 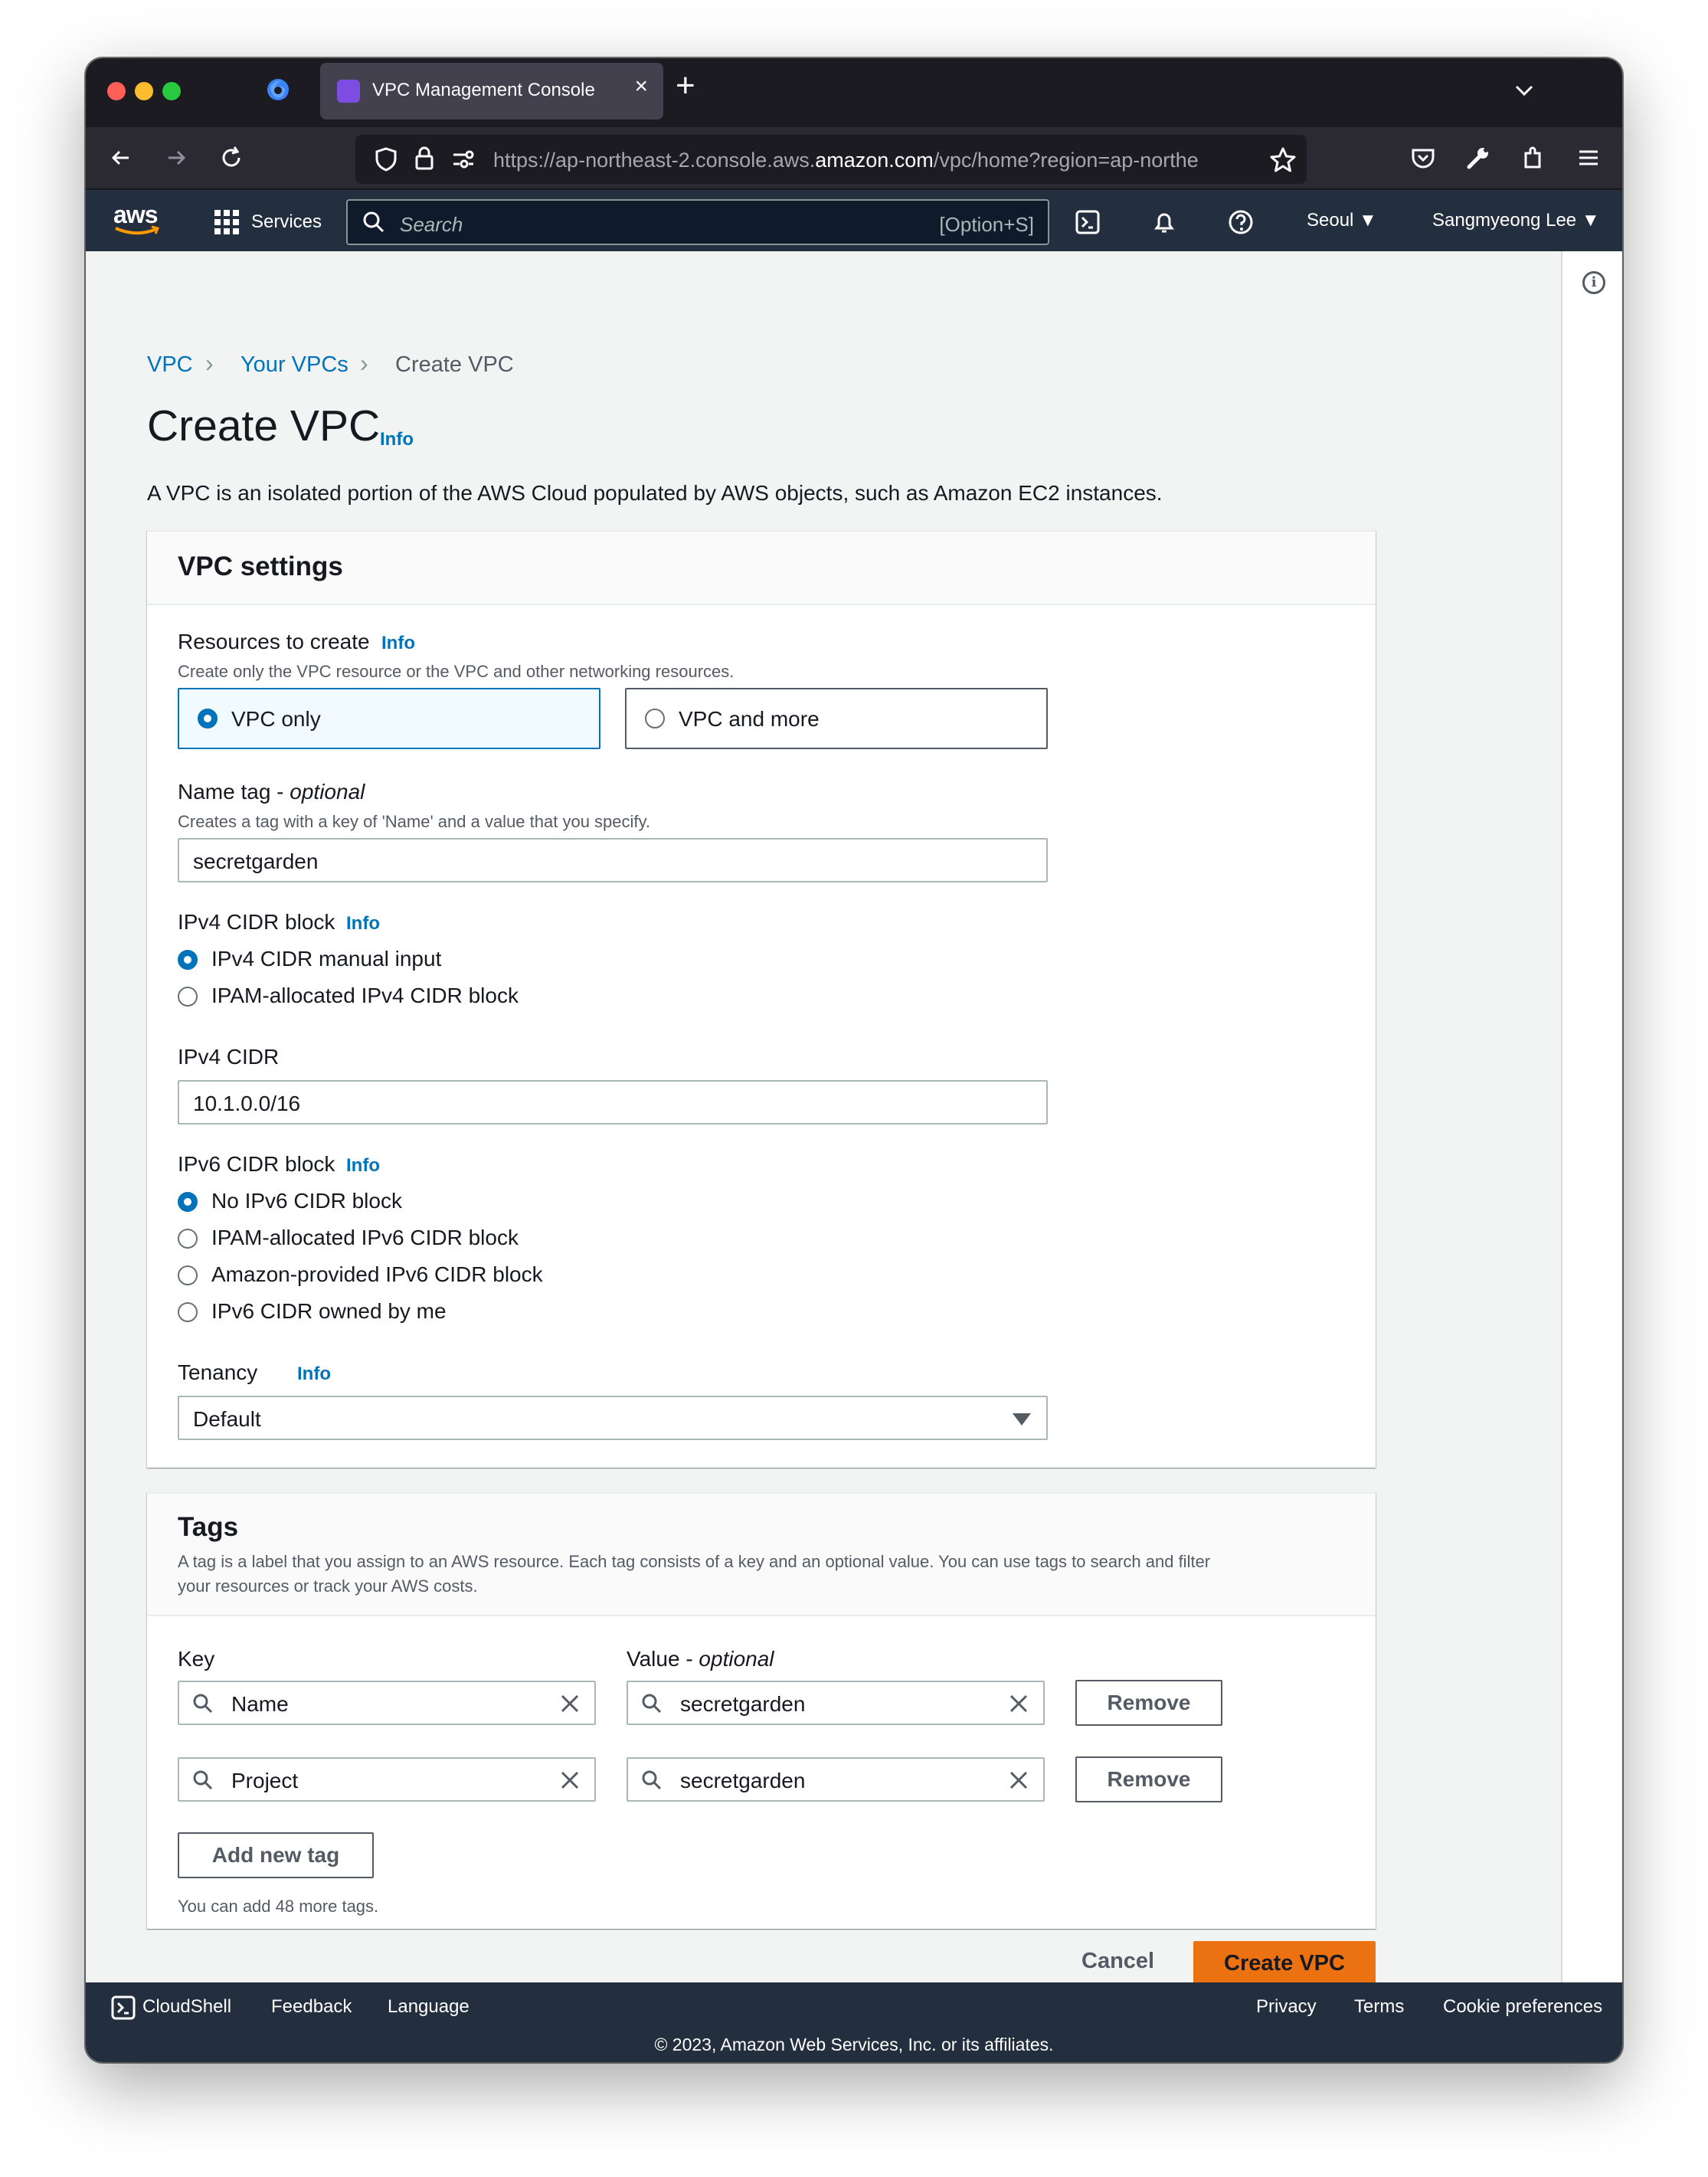 What do you see at coordinates (363, 1166) in the screenshot?
I see `ipv6-block-info-link: Info` at bounding box center [363, 1166].